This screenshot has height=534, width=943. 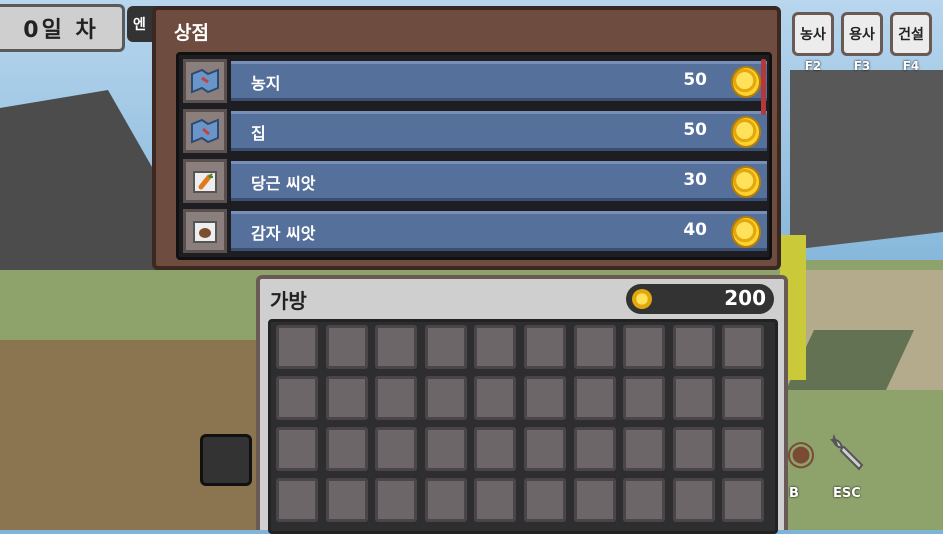 I want to click on gold-display: 200, so click(x=700, y=299).